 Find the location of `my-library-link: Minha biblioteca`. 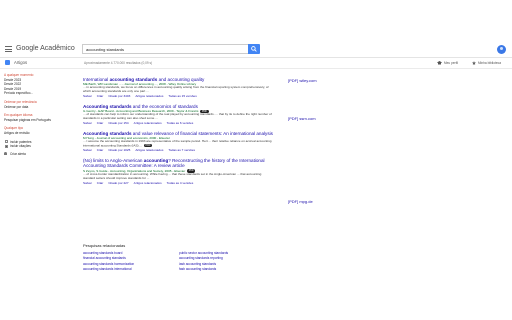

my-library-link: Minha biblioteca is located at coordinates (486, 63).